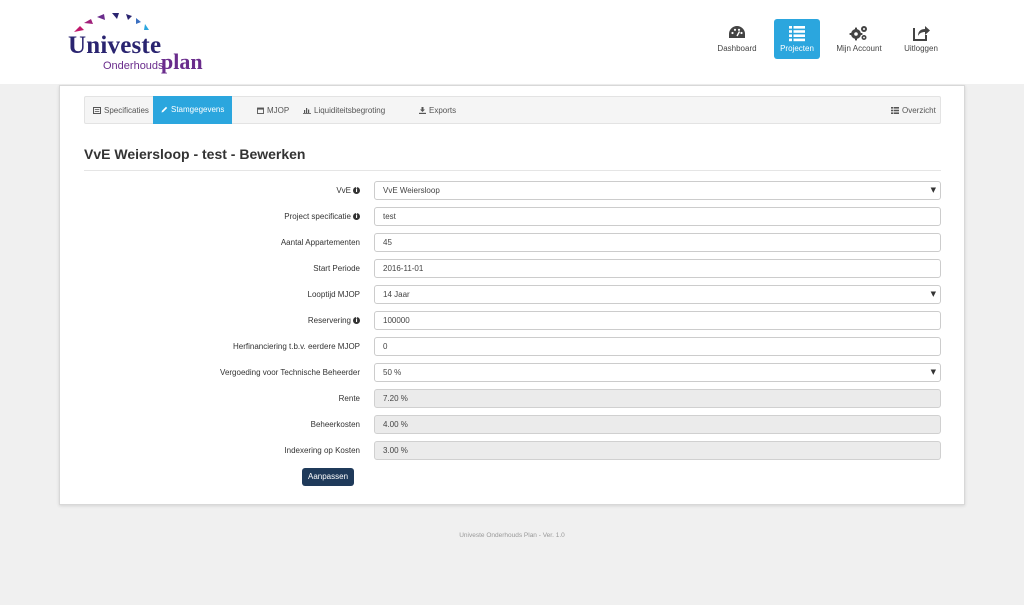 This screenshot has width=1024, height=605. I want to click on tab-liquiditeitsbegroting: Liquiditeitsbegroting, so click(344, 110).